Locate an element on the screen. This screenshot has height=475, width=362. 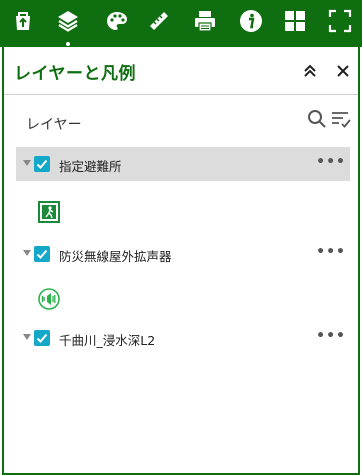
emergency-exit-icon is located at coordinates (49, 212).